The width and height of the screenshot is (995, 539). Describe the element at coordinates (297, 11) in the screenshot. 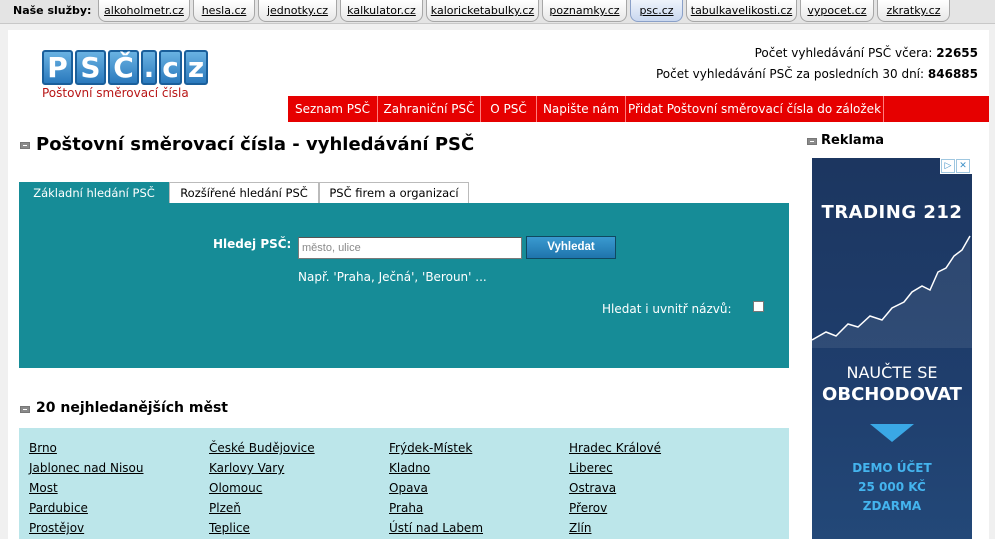

I see `service-tab-jednotky: jednotky.cz` at that location.